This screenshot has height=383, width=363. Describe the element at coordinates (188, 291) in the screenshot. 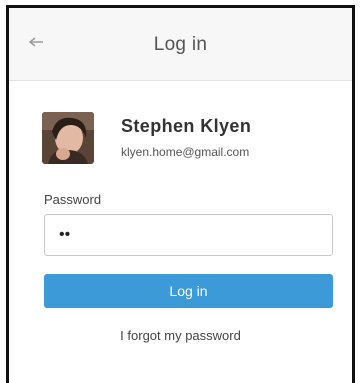

I see `login-button: Log in` at that location.